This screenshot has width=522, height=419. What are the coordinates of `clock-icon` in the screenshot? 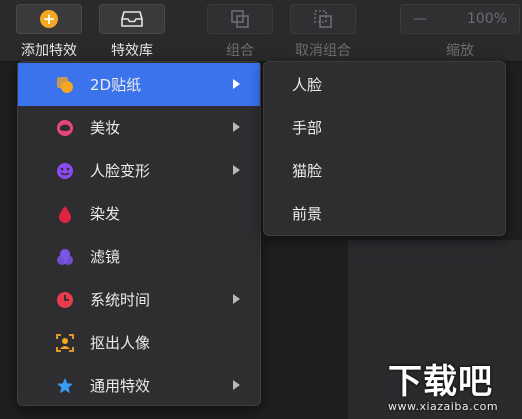 It's located at (65, 300).